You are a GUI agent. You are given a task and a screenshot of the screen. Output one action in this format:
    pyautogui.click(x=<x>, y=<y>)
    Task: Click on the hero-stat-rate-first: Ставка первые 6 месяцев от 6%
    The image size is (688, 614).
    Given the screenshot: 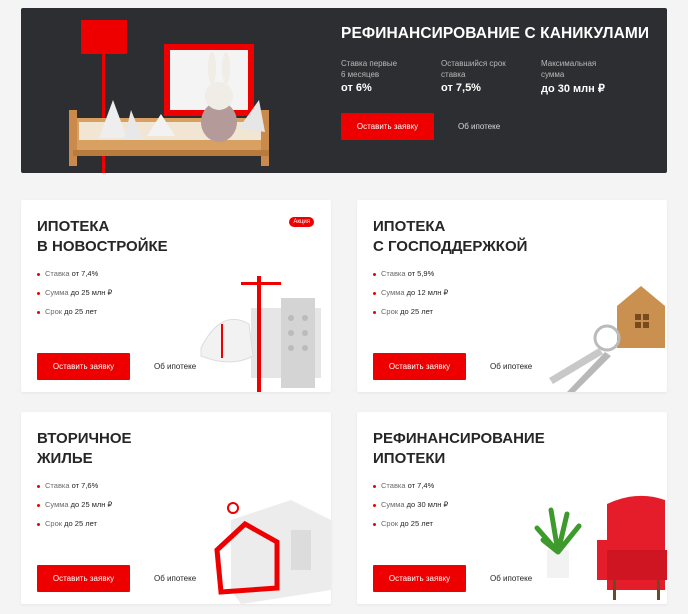 What is the action you would take?
    pyautogui.click(x=391, y=76)
    